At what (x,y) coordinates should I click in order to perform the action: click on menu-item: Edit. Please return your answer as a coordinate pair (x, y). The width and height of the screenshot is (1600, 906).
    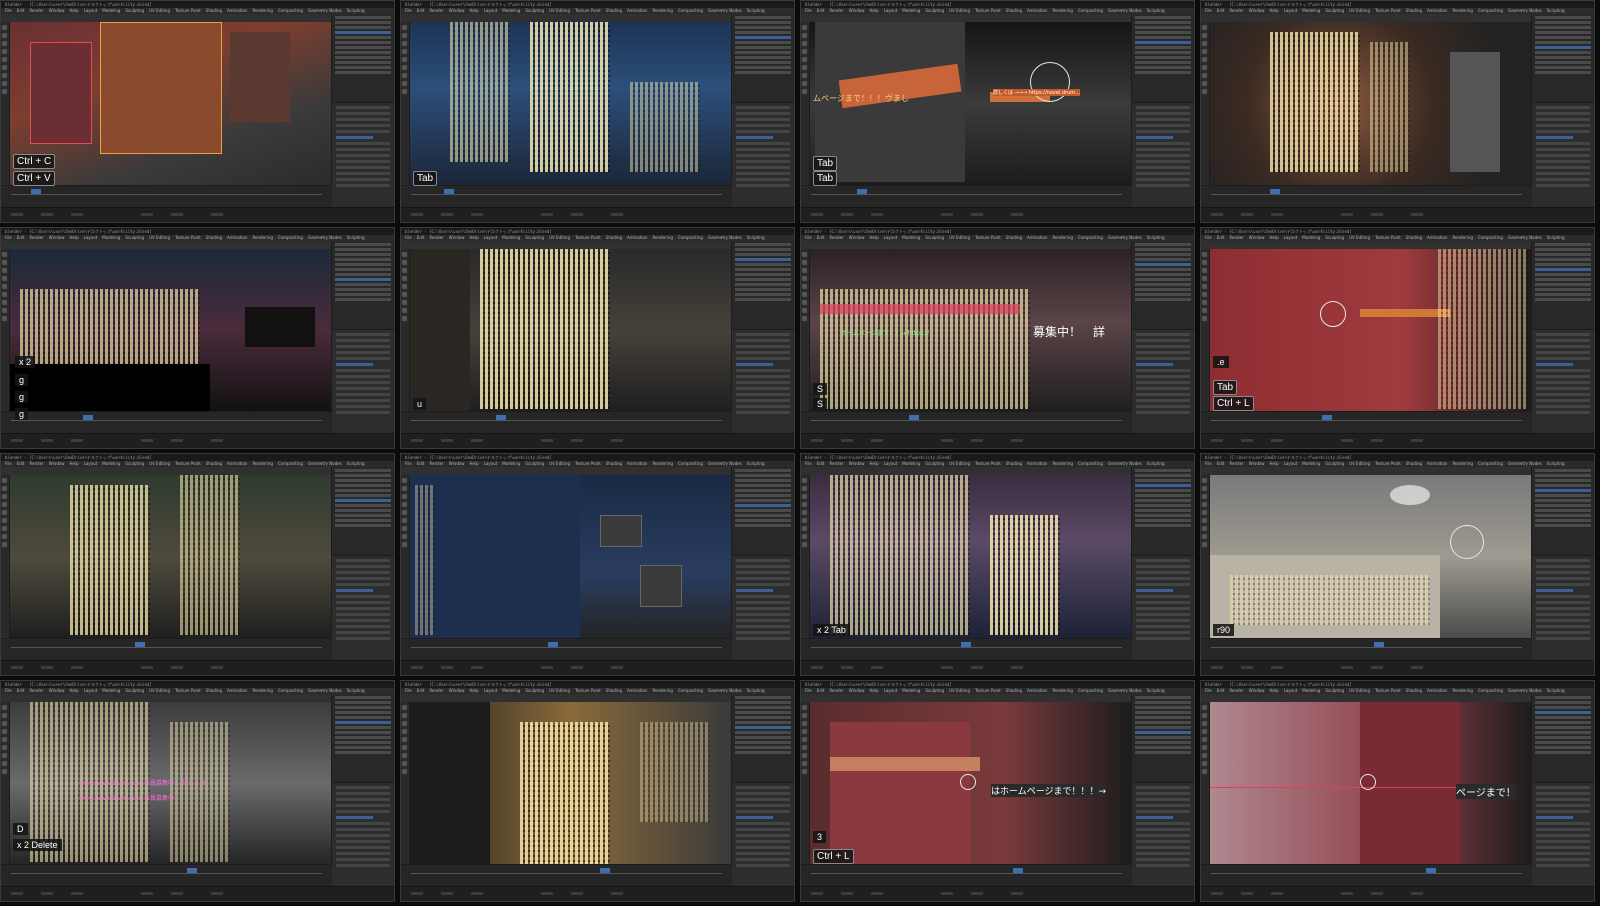
    Looking at the image, I should click on (821, 690).